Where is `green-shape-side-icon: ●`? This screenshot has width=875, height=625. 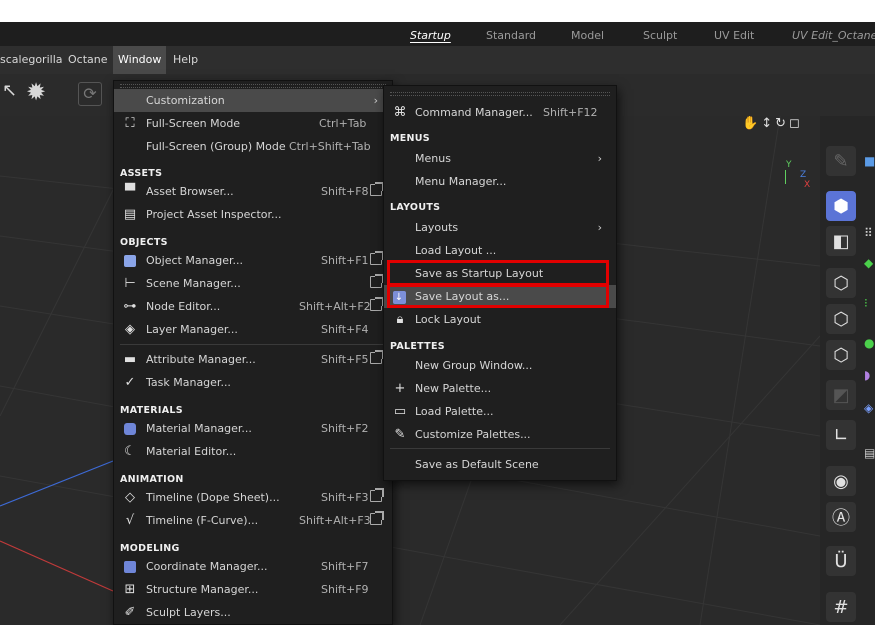 green-shape-side-icon: ● is located at coordinates (869, 345).